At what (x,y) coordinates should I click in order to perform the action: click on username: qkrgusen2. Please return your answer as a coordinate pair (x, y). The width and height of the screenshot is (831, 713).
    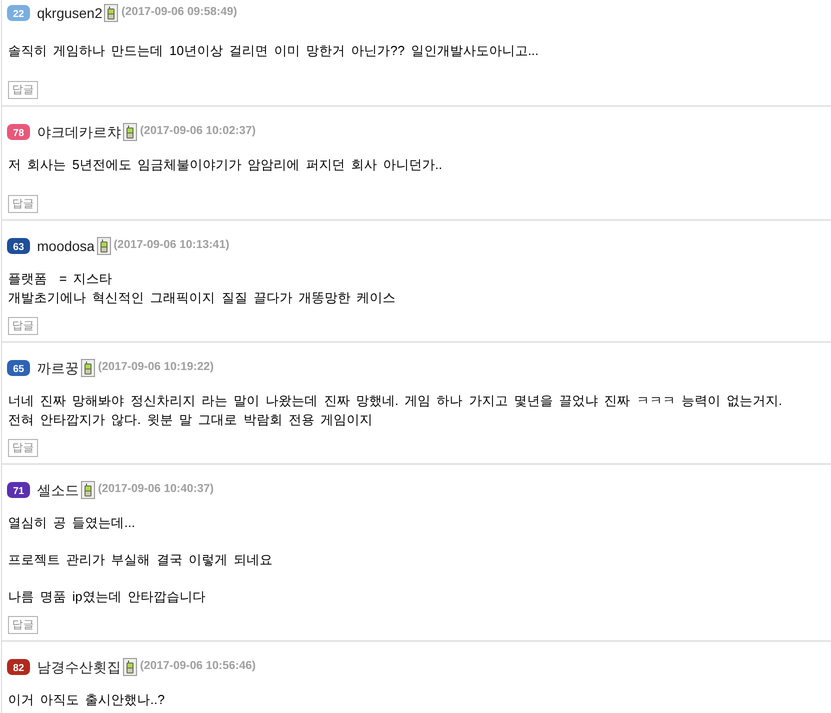
    Looking at the image, I should click on (69, 13).